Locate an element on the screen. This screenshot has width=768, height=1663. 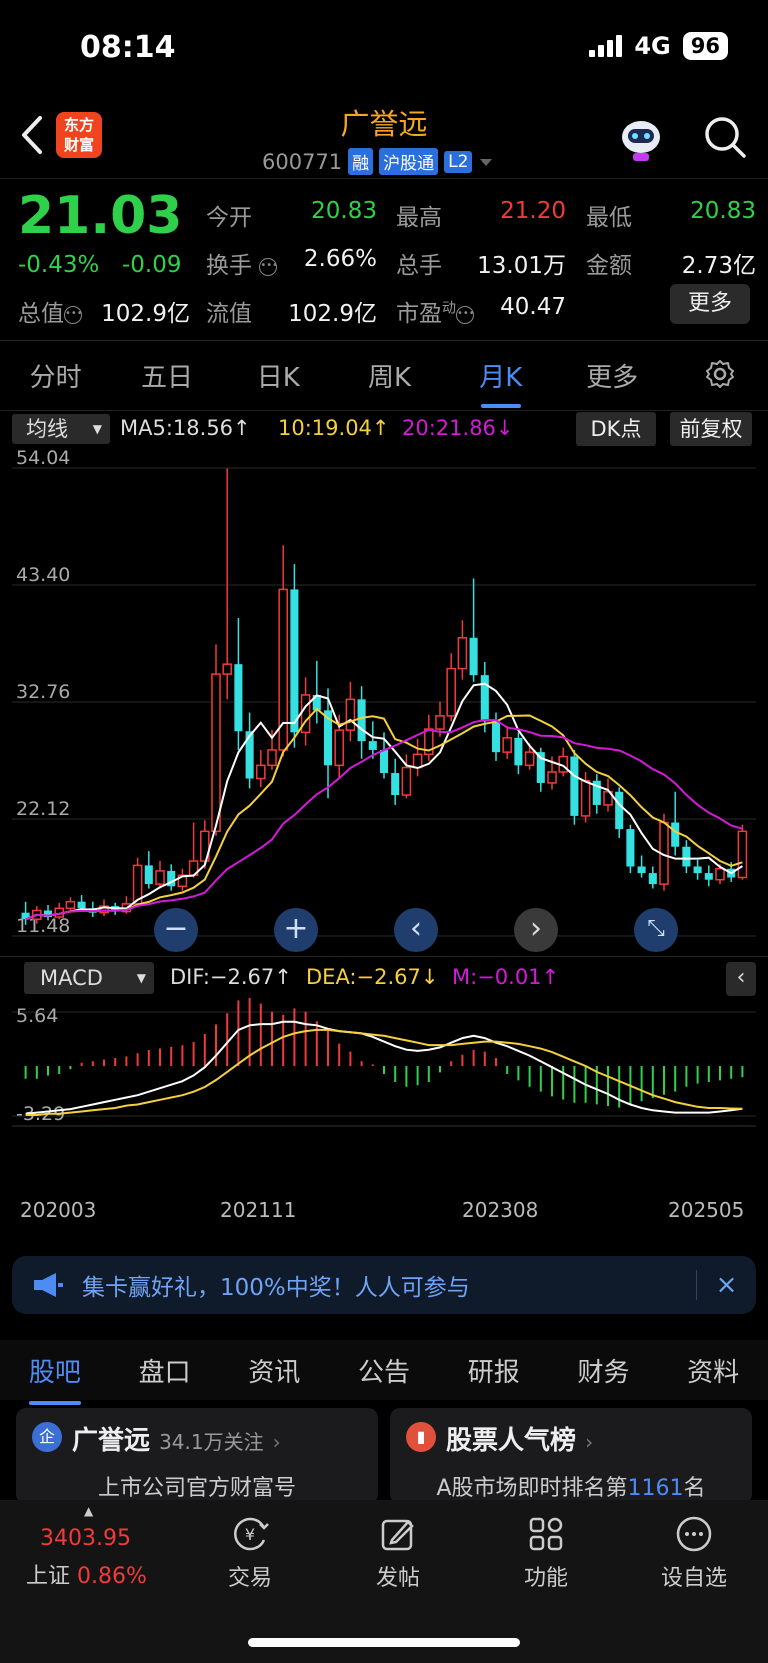
popularity-card-title: 股票人气榜 › is located at coordinates (519, 1438).